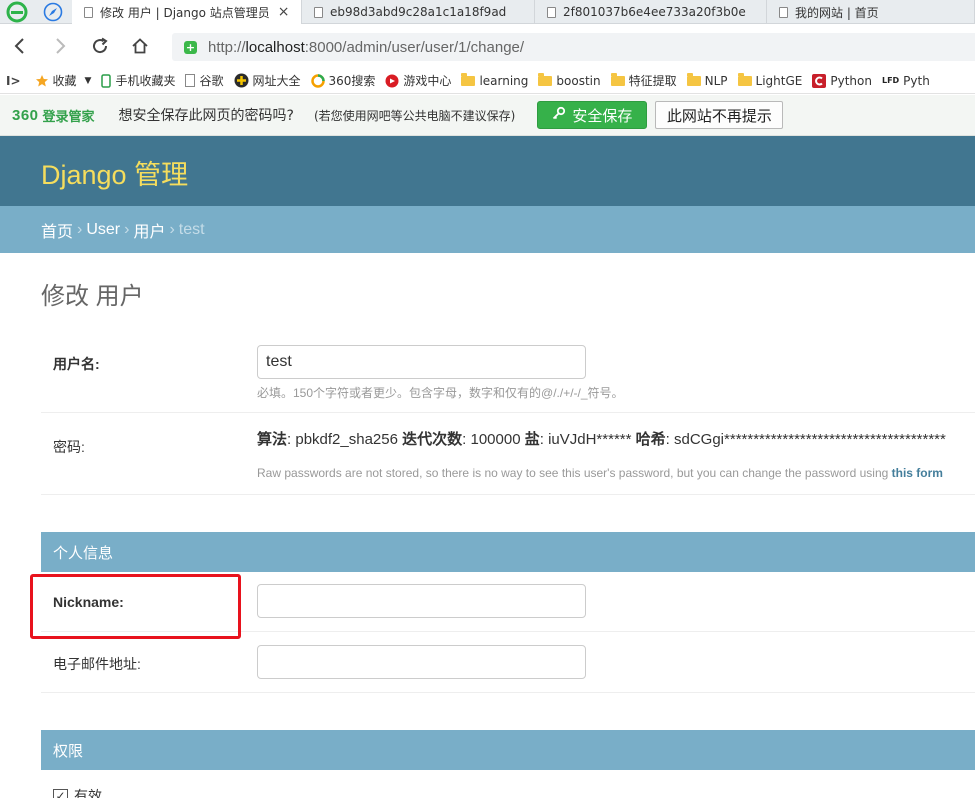  Describe the element at coordinates (508, 750) in the screenshot. I see `permissions-heading: 权限` at that location.